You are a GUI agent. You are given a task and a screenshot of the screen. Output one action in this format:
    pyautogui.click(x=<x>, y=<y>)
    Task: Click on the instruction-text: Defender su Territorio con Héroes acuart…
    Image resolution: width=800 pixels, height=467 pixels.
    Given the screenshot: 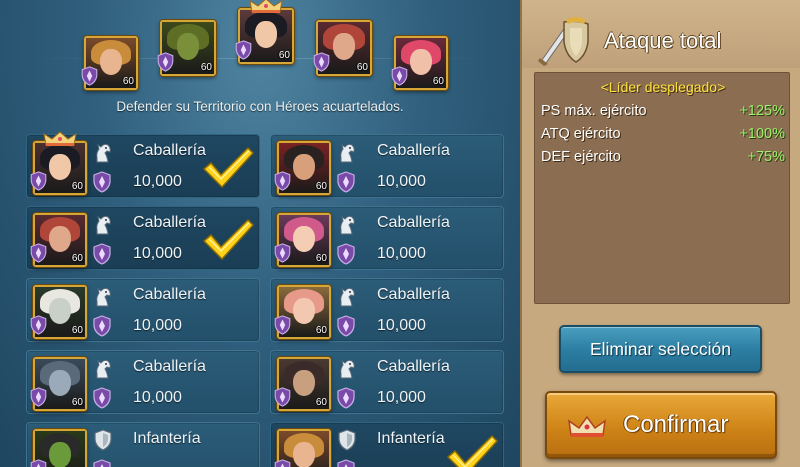 What is the action you would take?
    pyautogui.click(x=260, y=106)
    